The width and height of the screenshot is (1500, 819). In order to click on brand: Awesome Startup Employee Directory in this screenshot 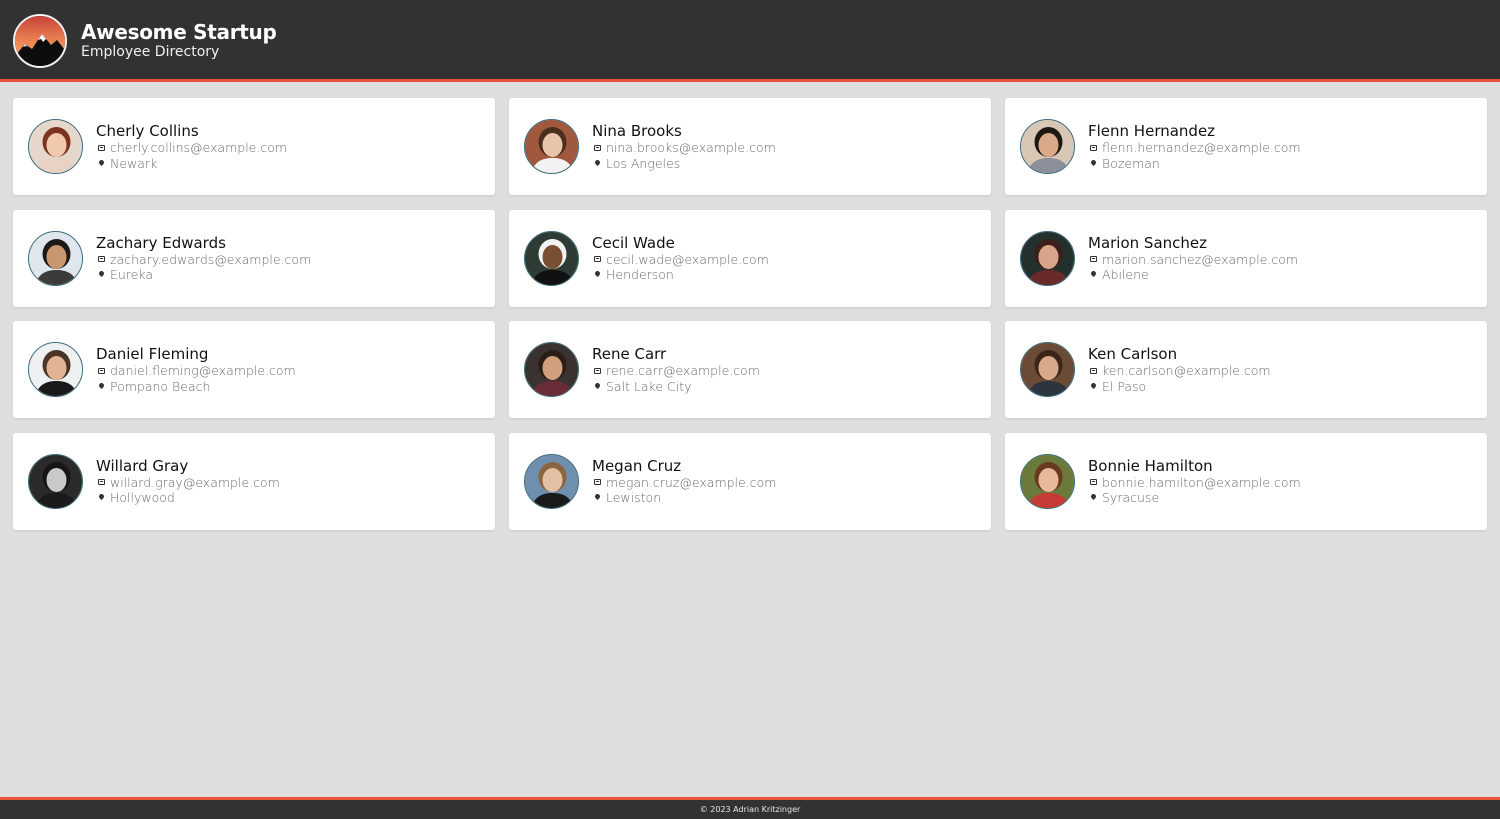, I will do `click(179, 40)`.